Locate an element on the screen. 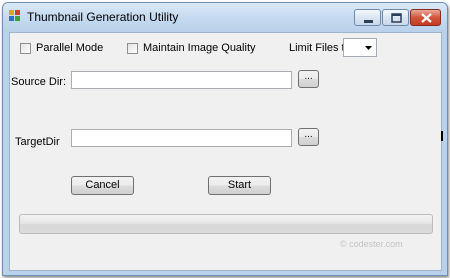  maintain-quality-checkbox-box is located at coordinates (132, 48).